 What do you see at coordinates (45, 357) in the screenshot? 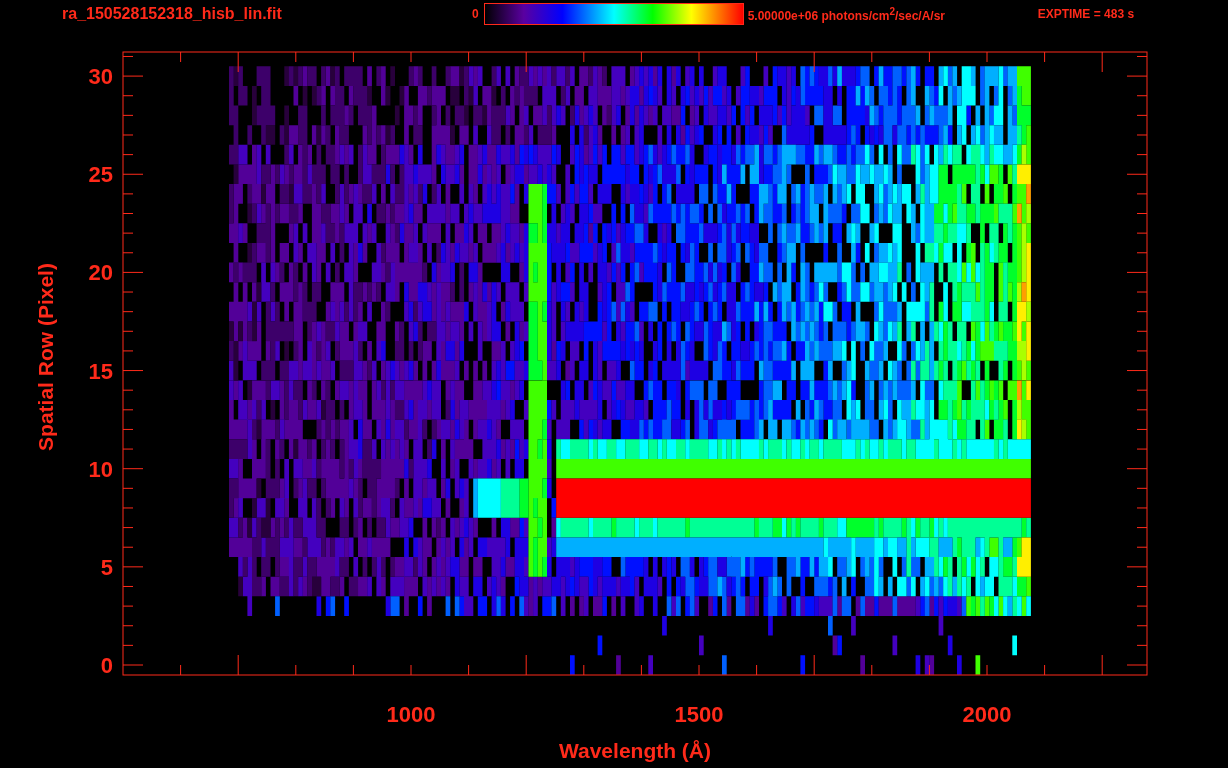
I see `y-axis-title: Spatial Row (Pixel)` at bounding box center [45, 357].